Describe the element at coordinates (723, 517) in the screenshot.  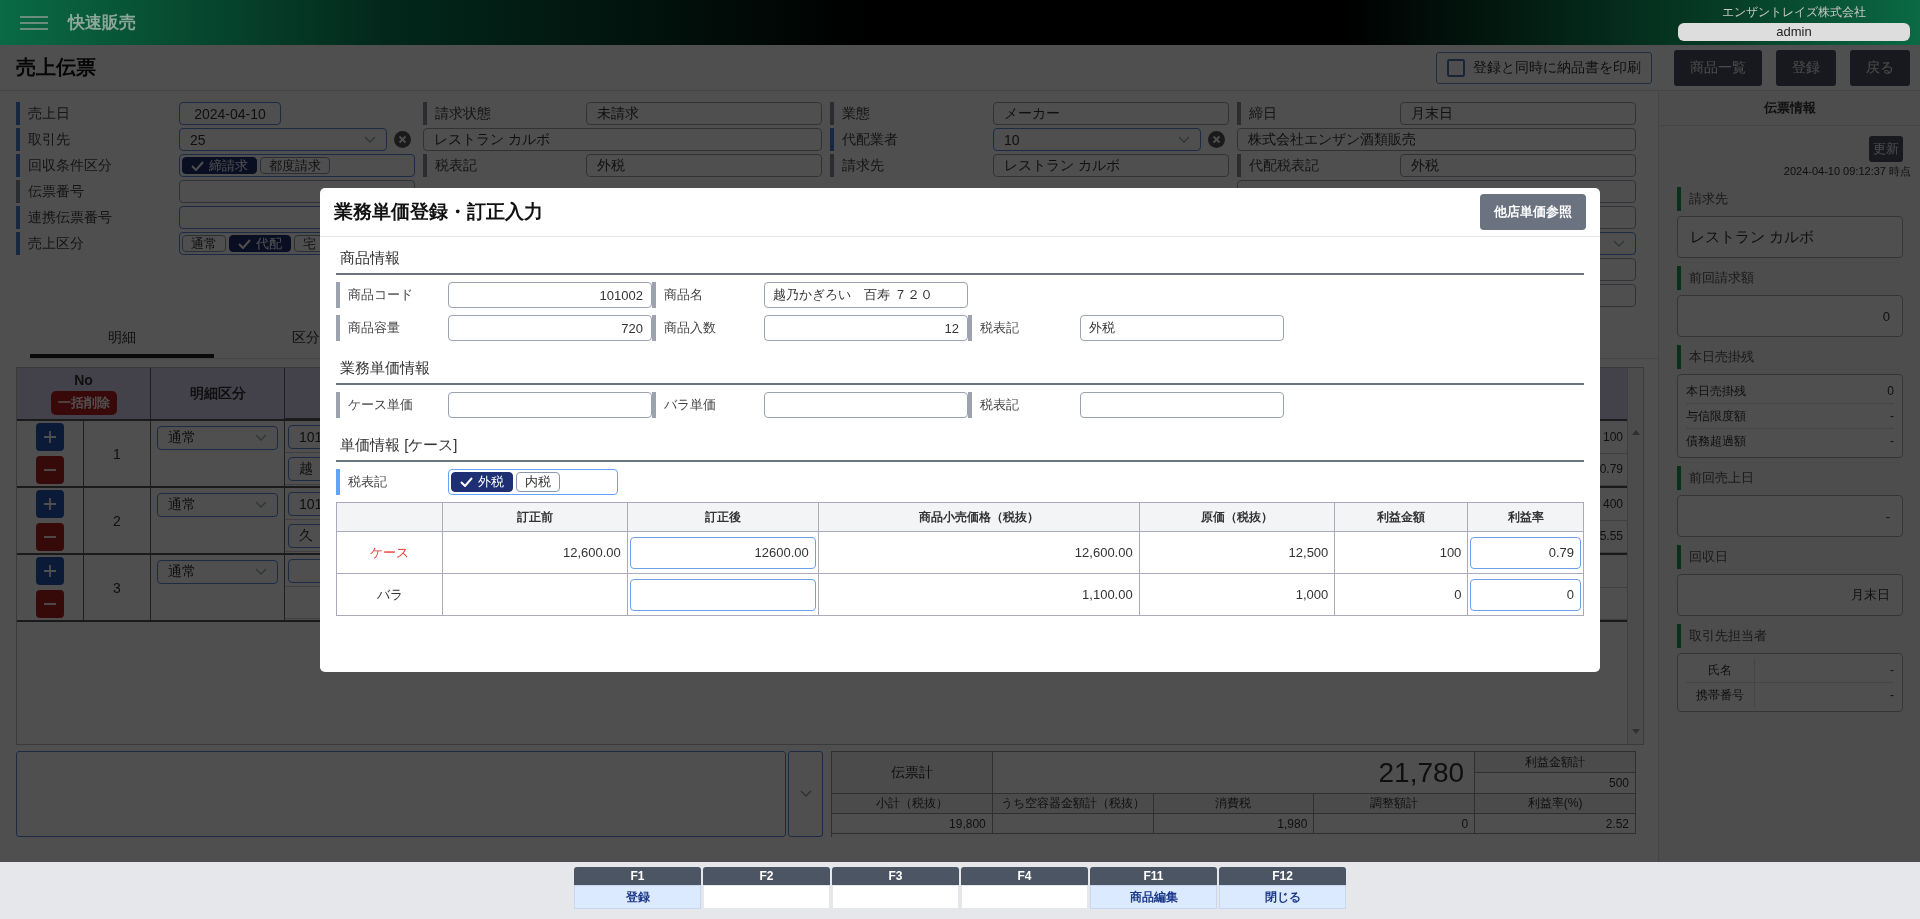
I see `column-header: 訂正後` at that location.